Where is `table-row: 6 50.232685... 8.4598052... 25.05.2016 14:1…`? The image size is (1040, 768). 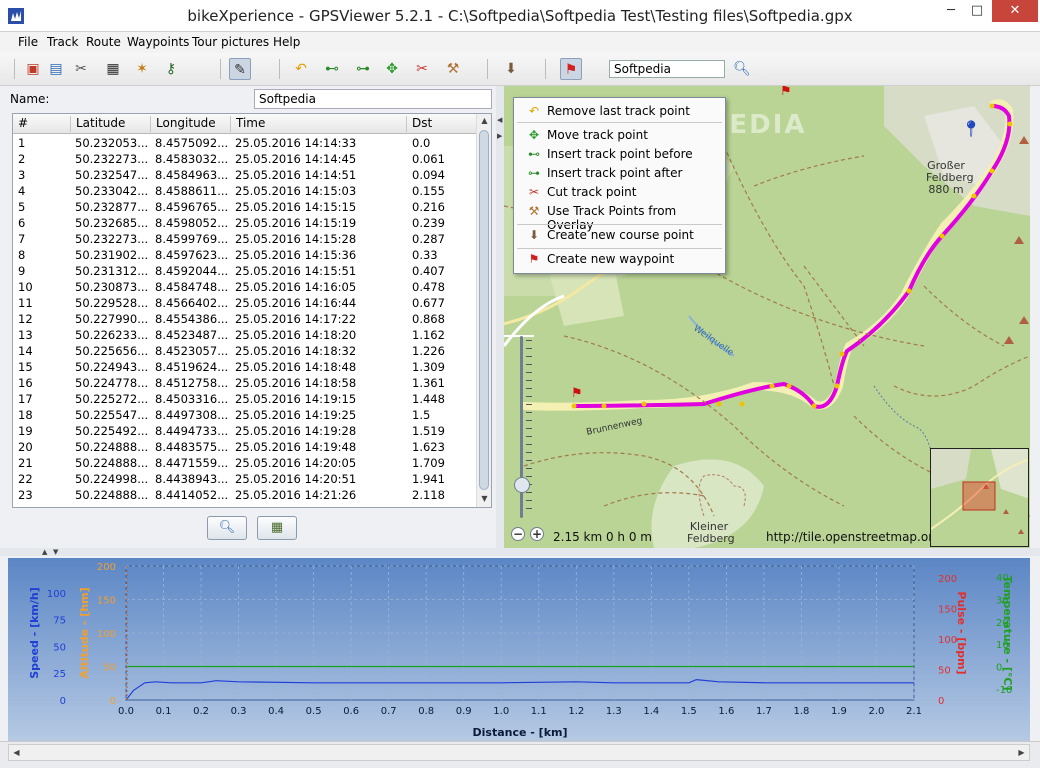
table-row: 6 50.232685... 8.4598052... 25.05.2016 14:1… is located at coordinates (245, 223).